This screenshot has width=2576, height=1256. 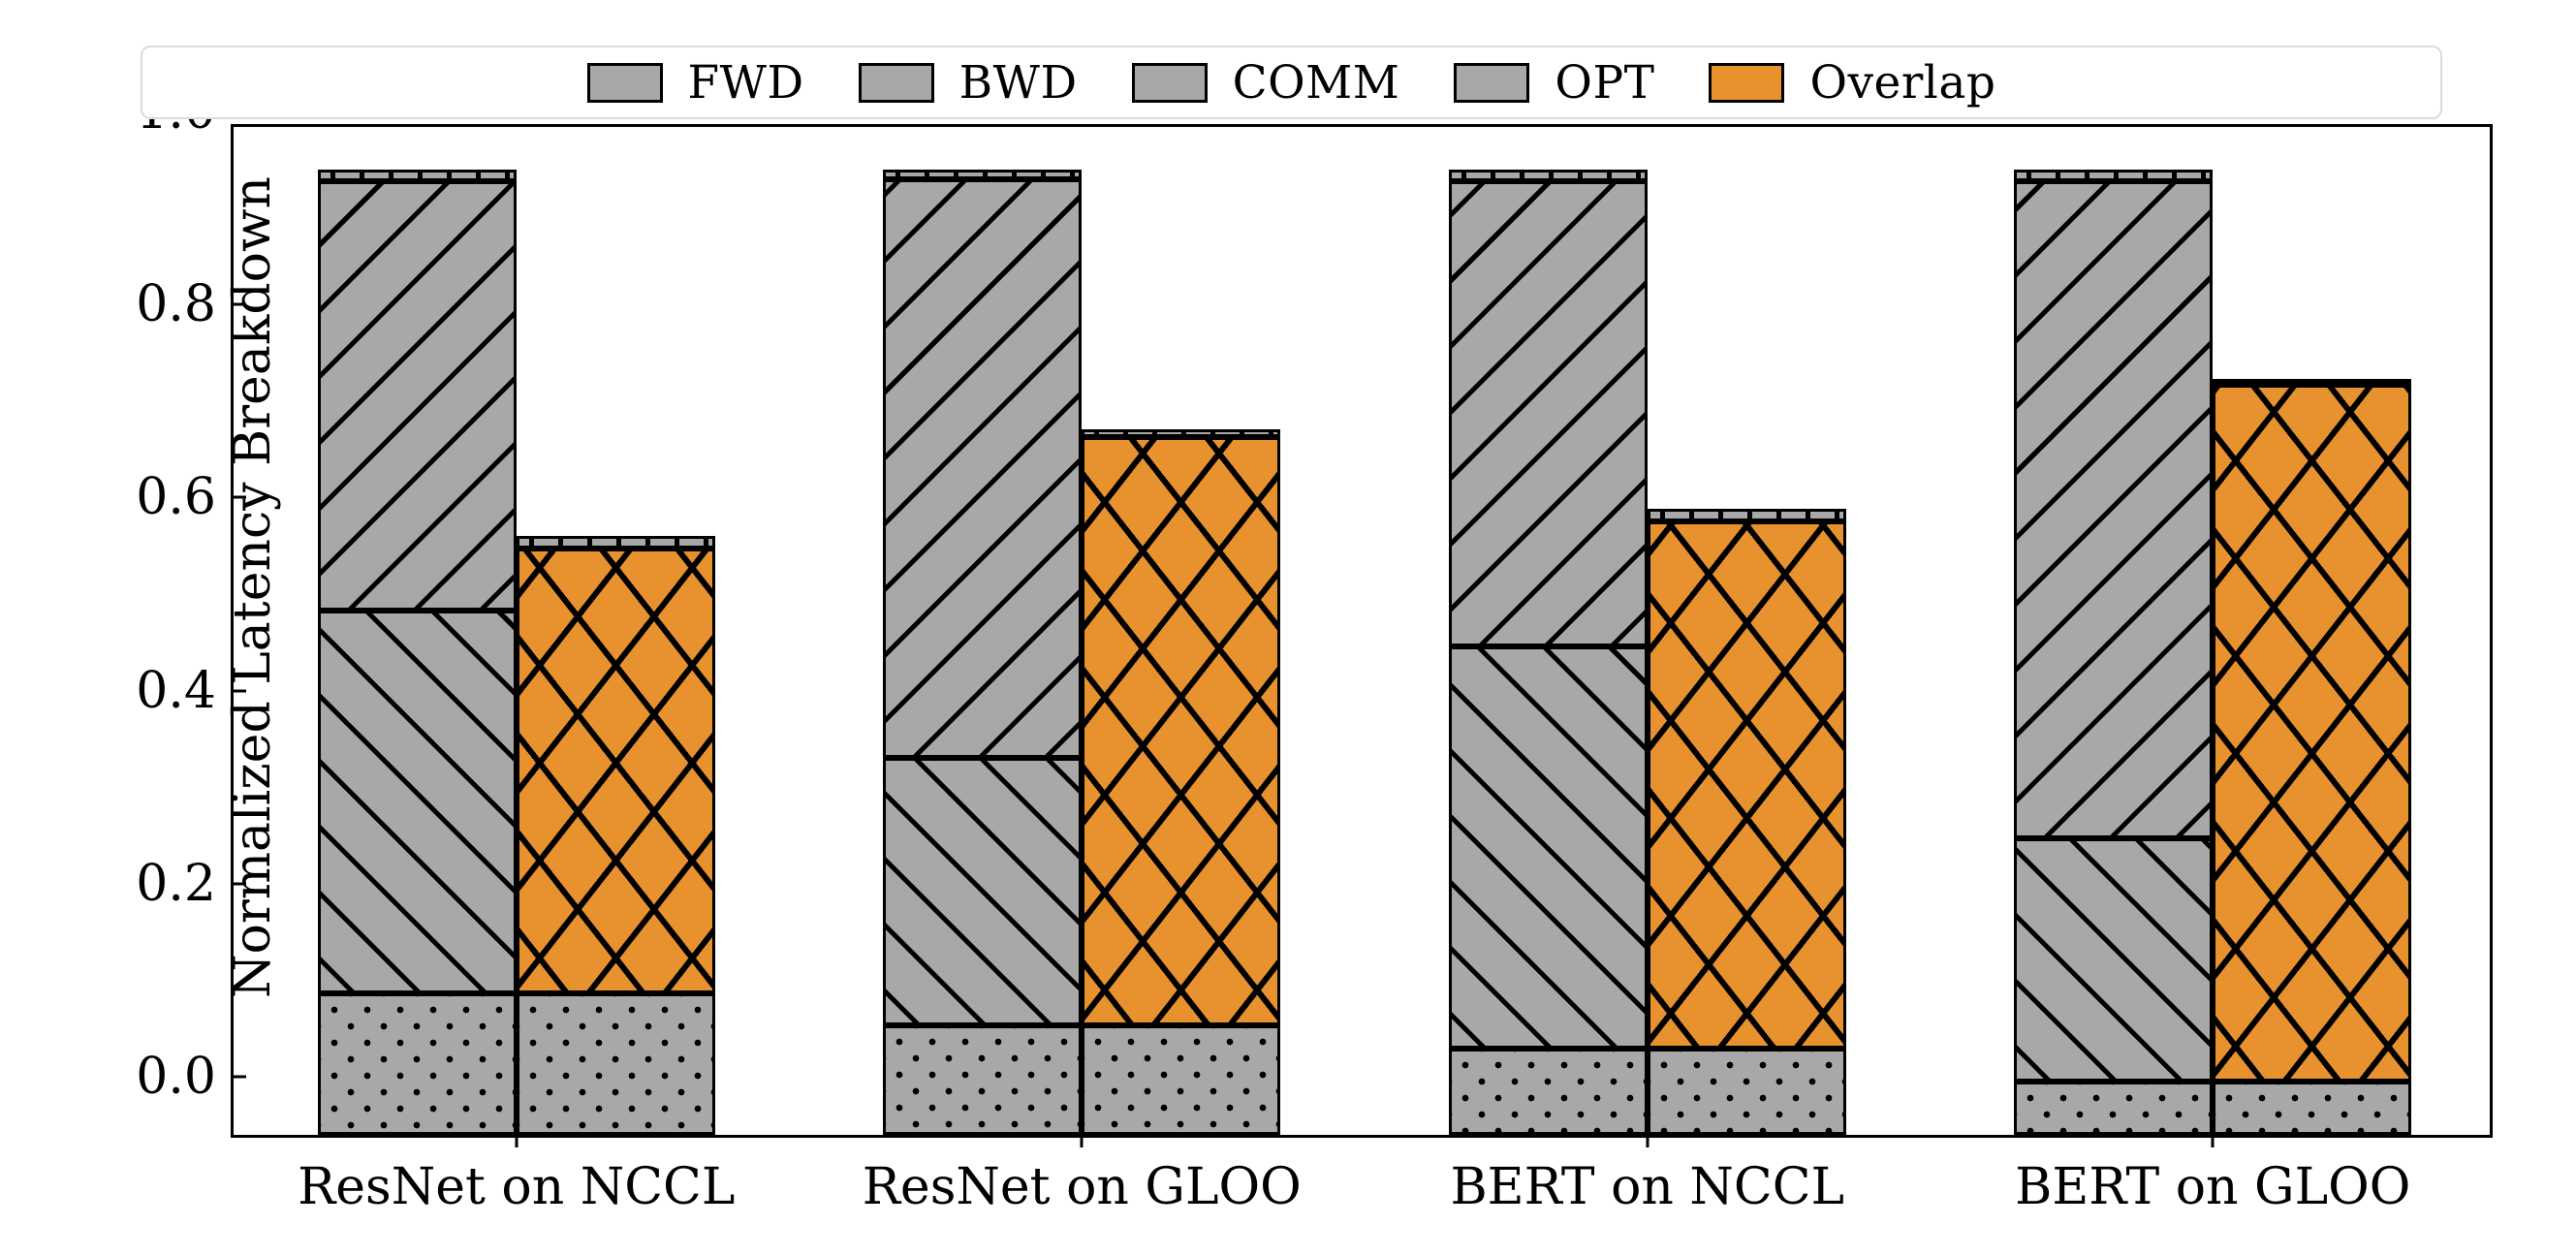 I want to click on x-tick-label-3: BERT on GLOO, so click(x=2213, y=1187).